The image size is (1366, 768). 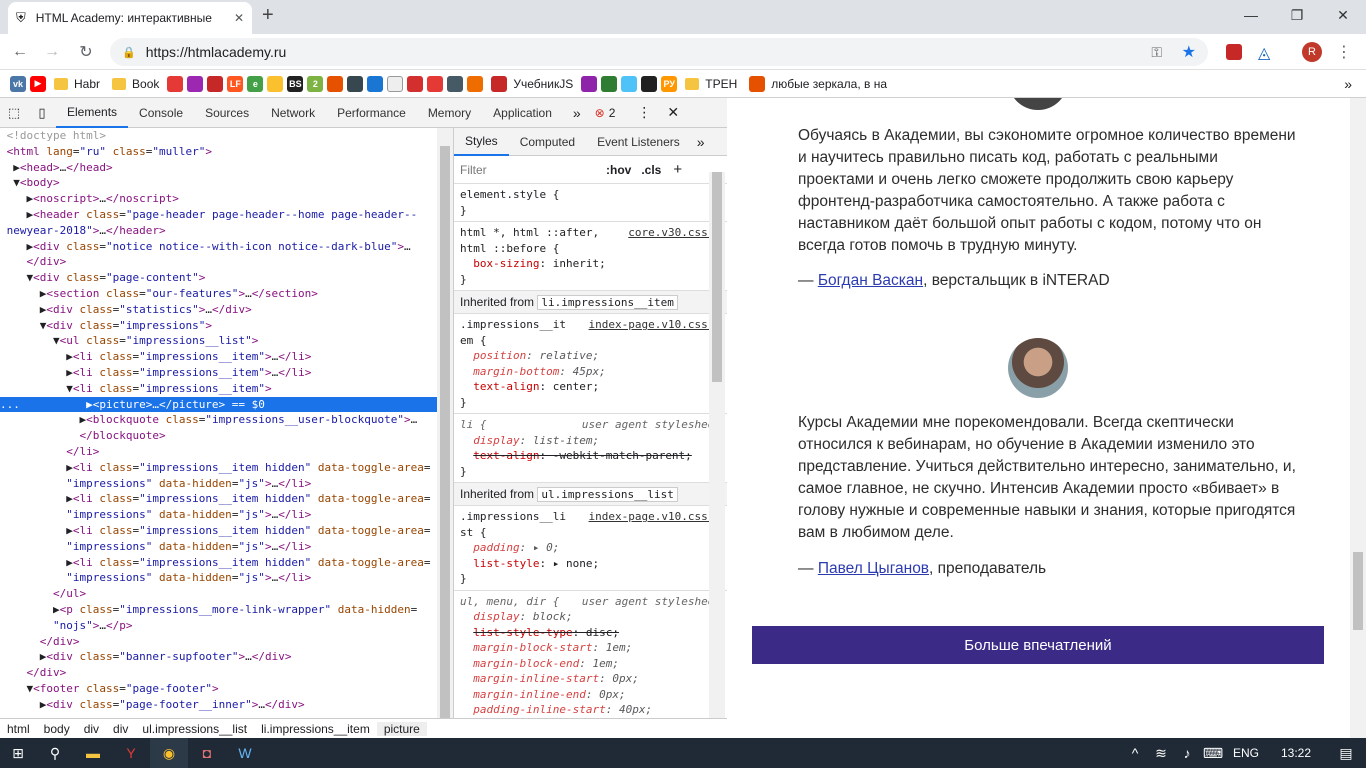 What do you see at coordinates (218, 136) in the screenshot?
I see `tree-line: <!doctype html>` at bounding box center [218, 136].